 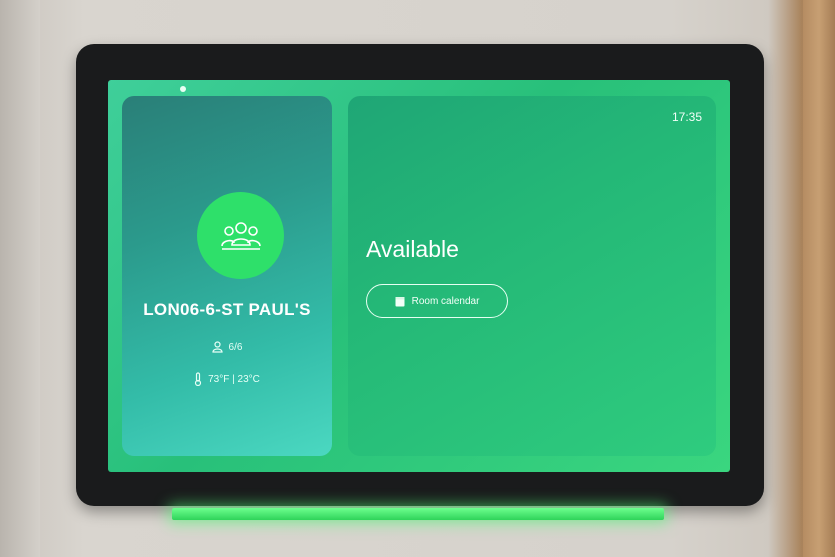 I want to click on capacity-value: 6/6, so click(x=235, y=347).